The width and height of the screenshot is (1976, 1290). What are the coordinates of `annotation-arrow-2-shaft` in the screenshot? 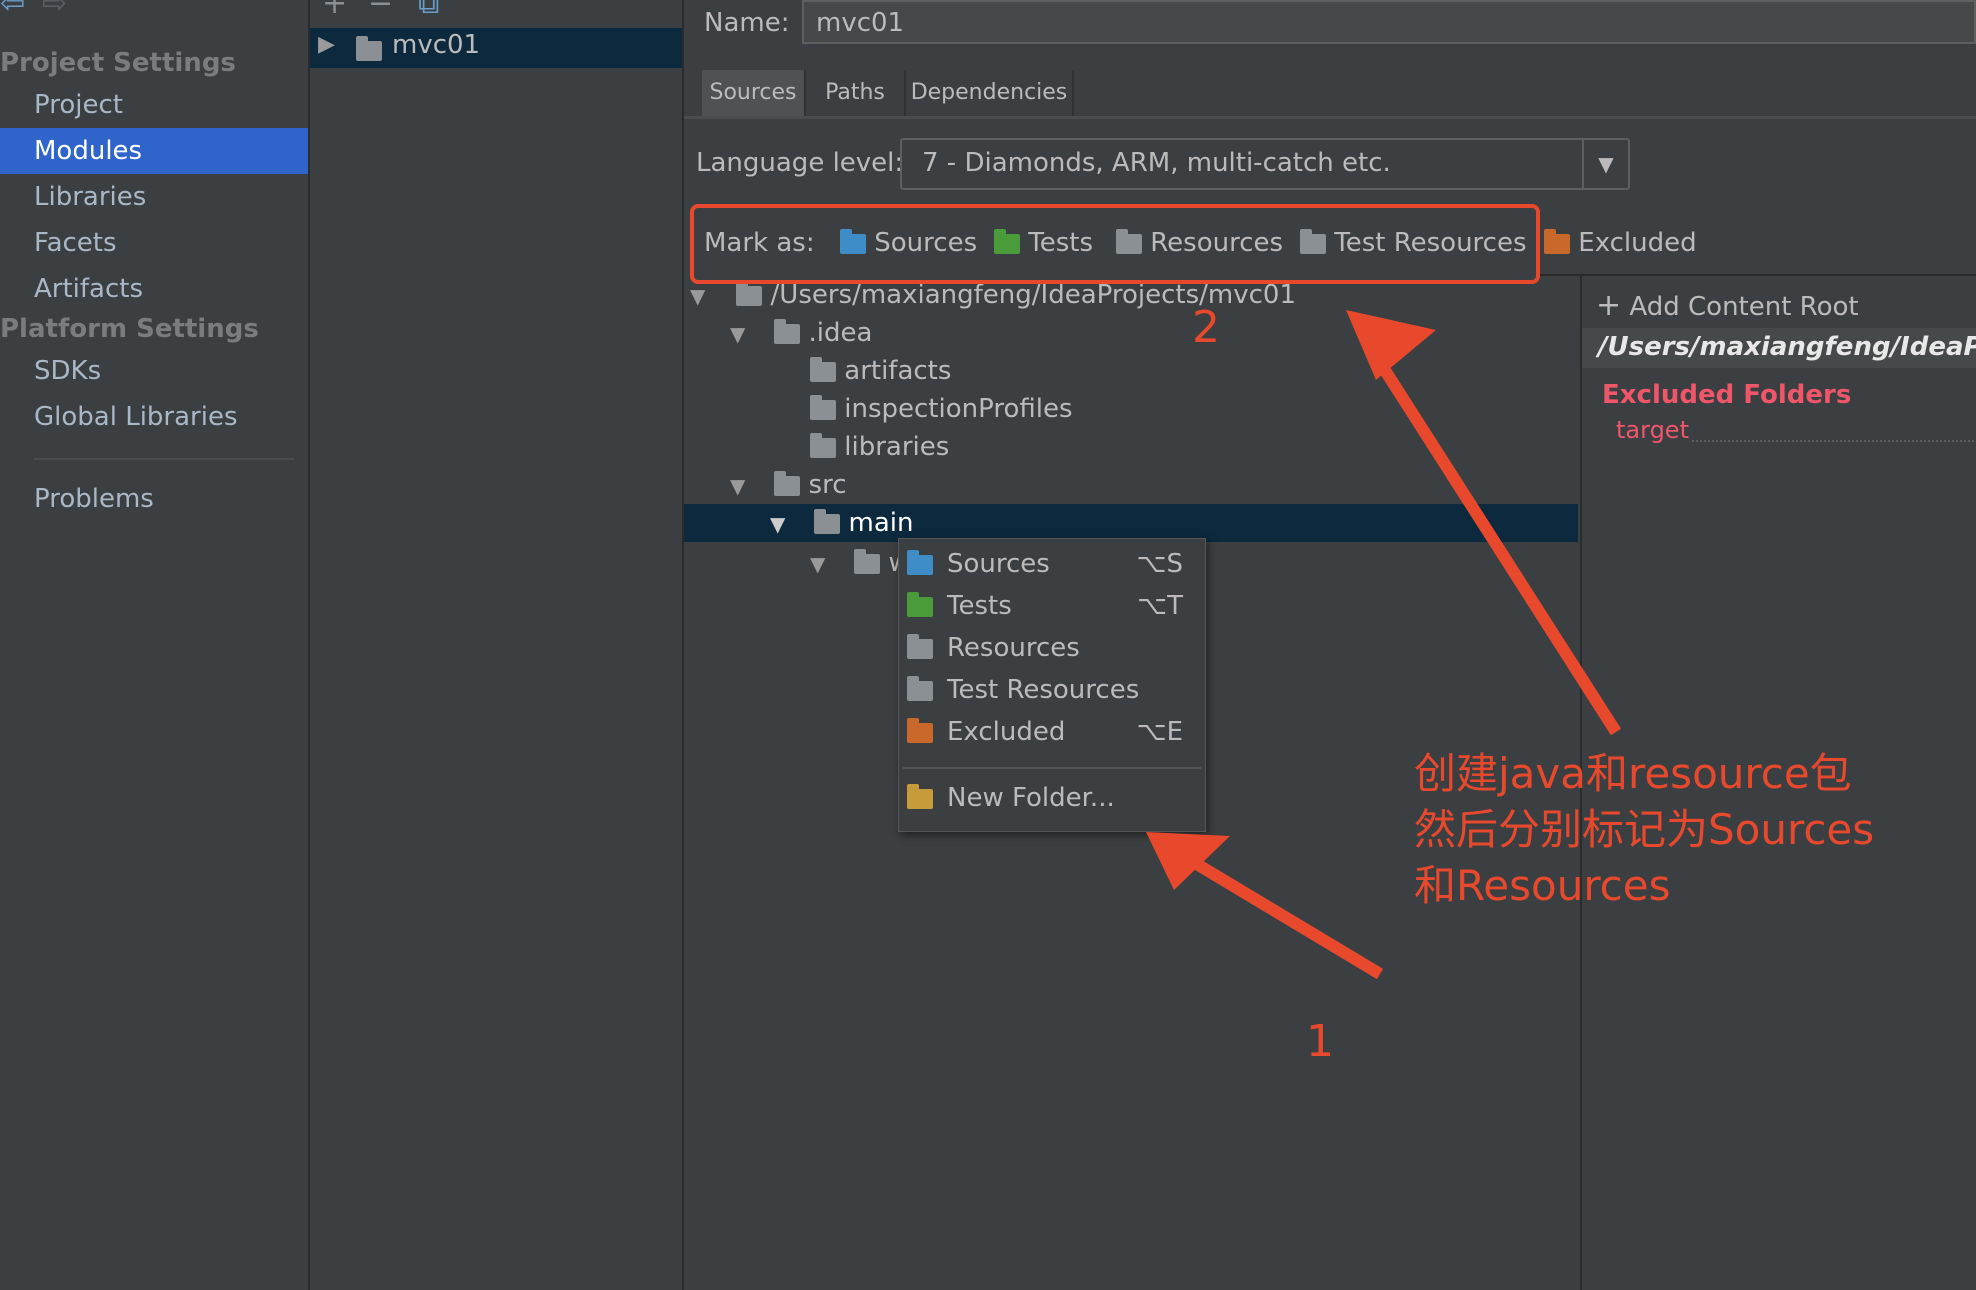 It's located at (1494, 541).